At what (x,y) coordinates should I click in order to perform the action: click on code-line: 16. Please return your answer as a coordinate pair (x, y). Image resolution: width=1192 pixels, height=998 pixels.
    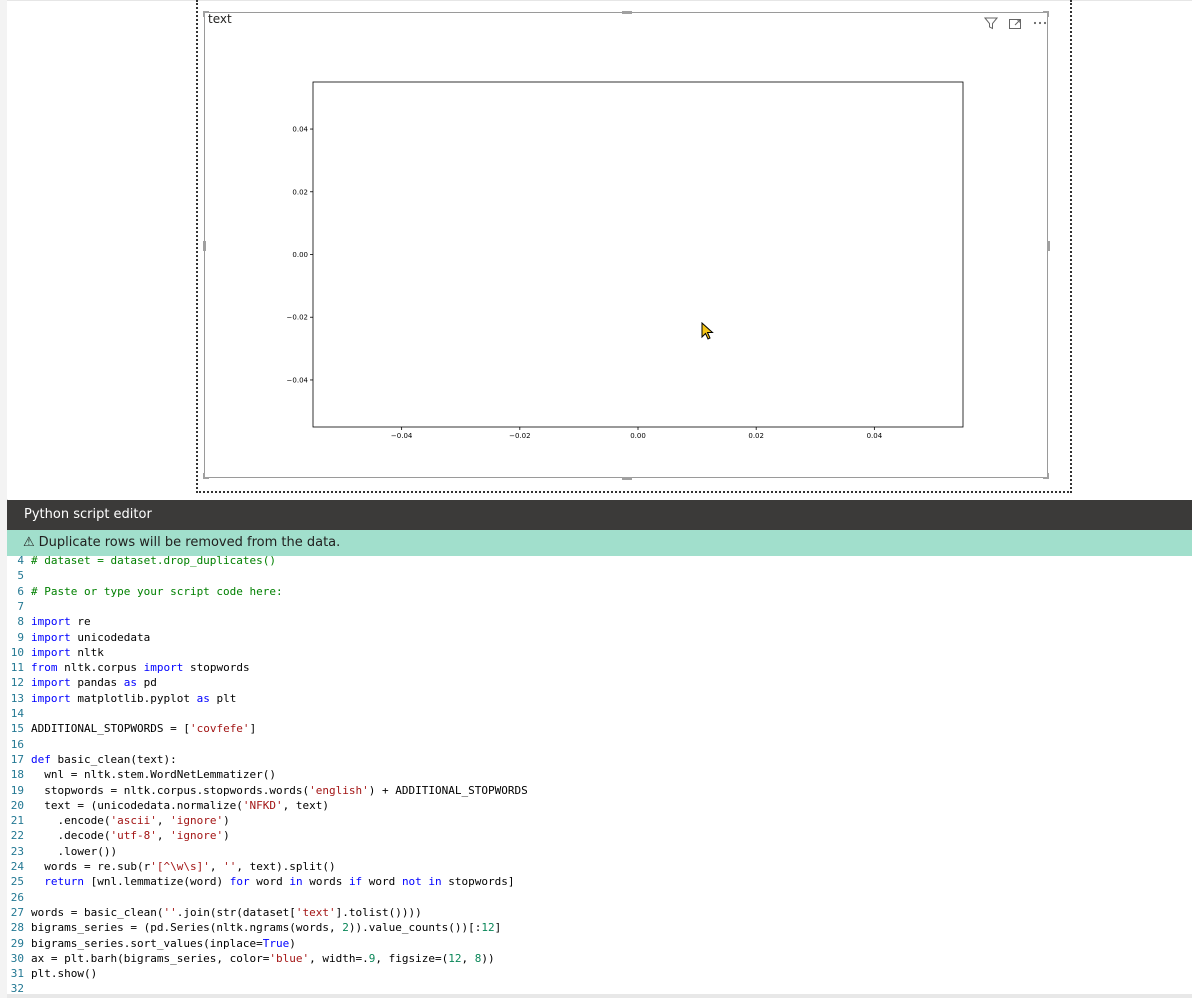
    Looking at the image, I should click on (19, 744).